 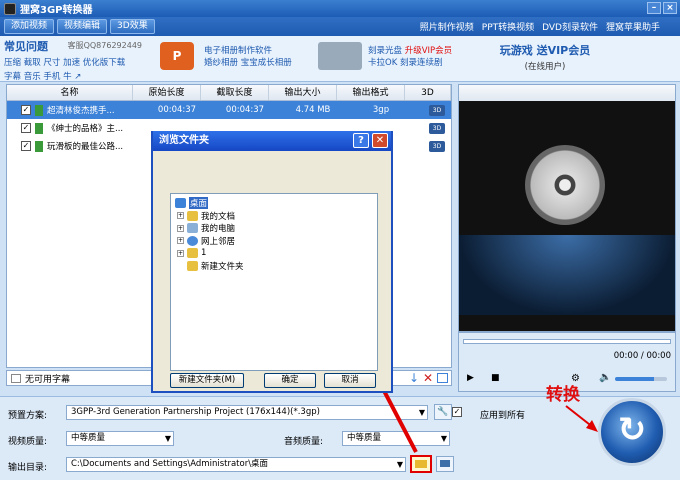 I want to click on minimize-button: –, so click(x=654, y=8).